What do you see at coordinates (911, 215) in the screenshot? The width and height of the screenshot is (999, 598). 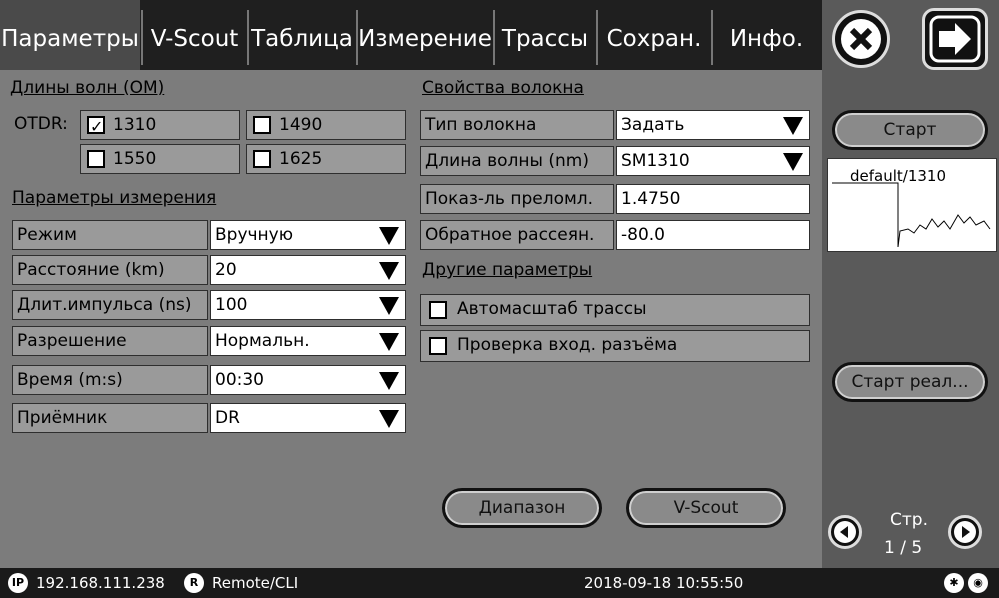 I see `trace-graph` at bounding box center [911, 215].